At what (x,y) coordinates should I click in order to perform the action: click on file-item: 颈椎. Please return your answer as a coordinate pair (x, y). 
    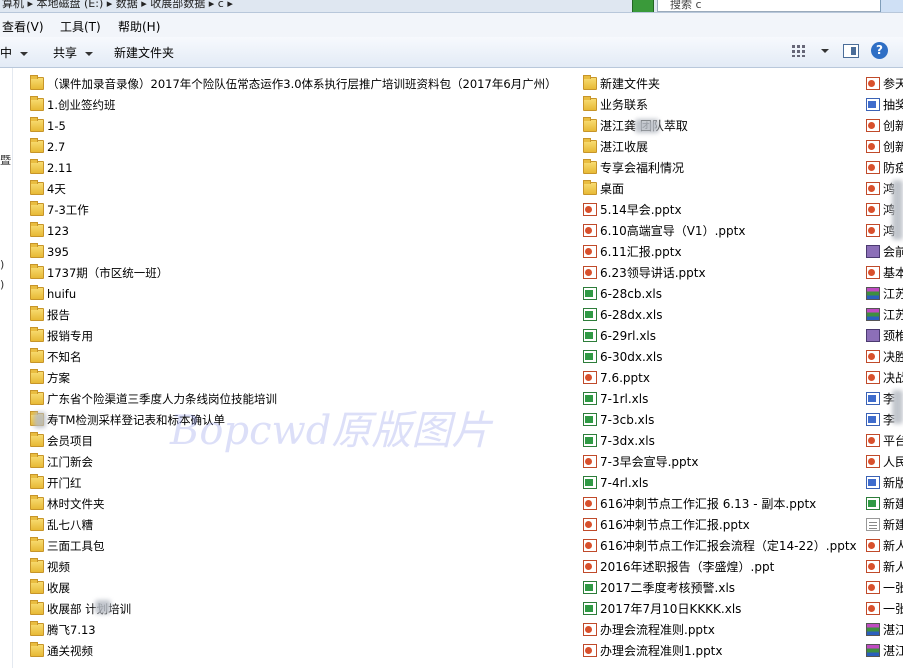
    Looking at the image, I should click on (884, 335).